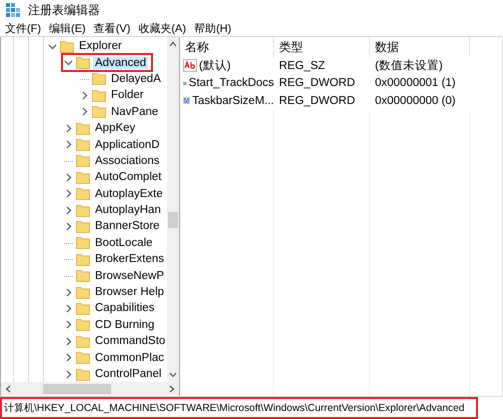 The image size is (503, 419). Describe the element at coordinates (128, 374) in the screenshot. I see `tree-item: ControlPanel` at that location.